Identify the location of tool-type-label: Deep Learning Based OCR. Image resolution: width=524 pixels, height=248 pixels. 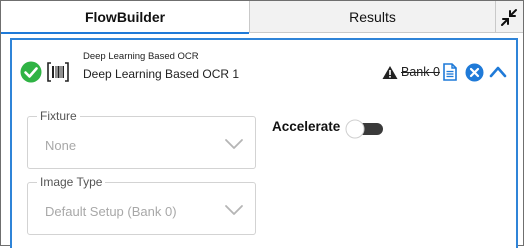
(141, 56).